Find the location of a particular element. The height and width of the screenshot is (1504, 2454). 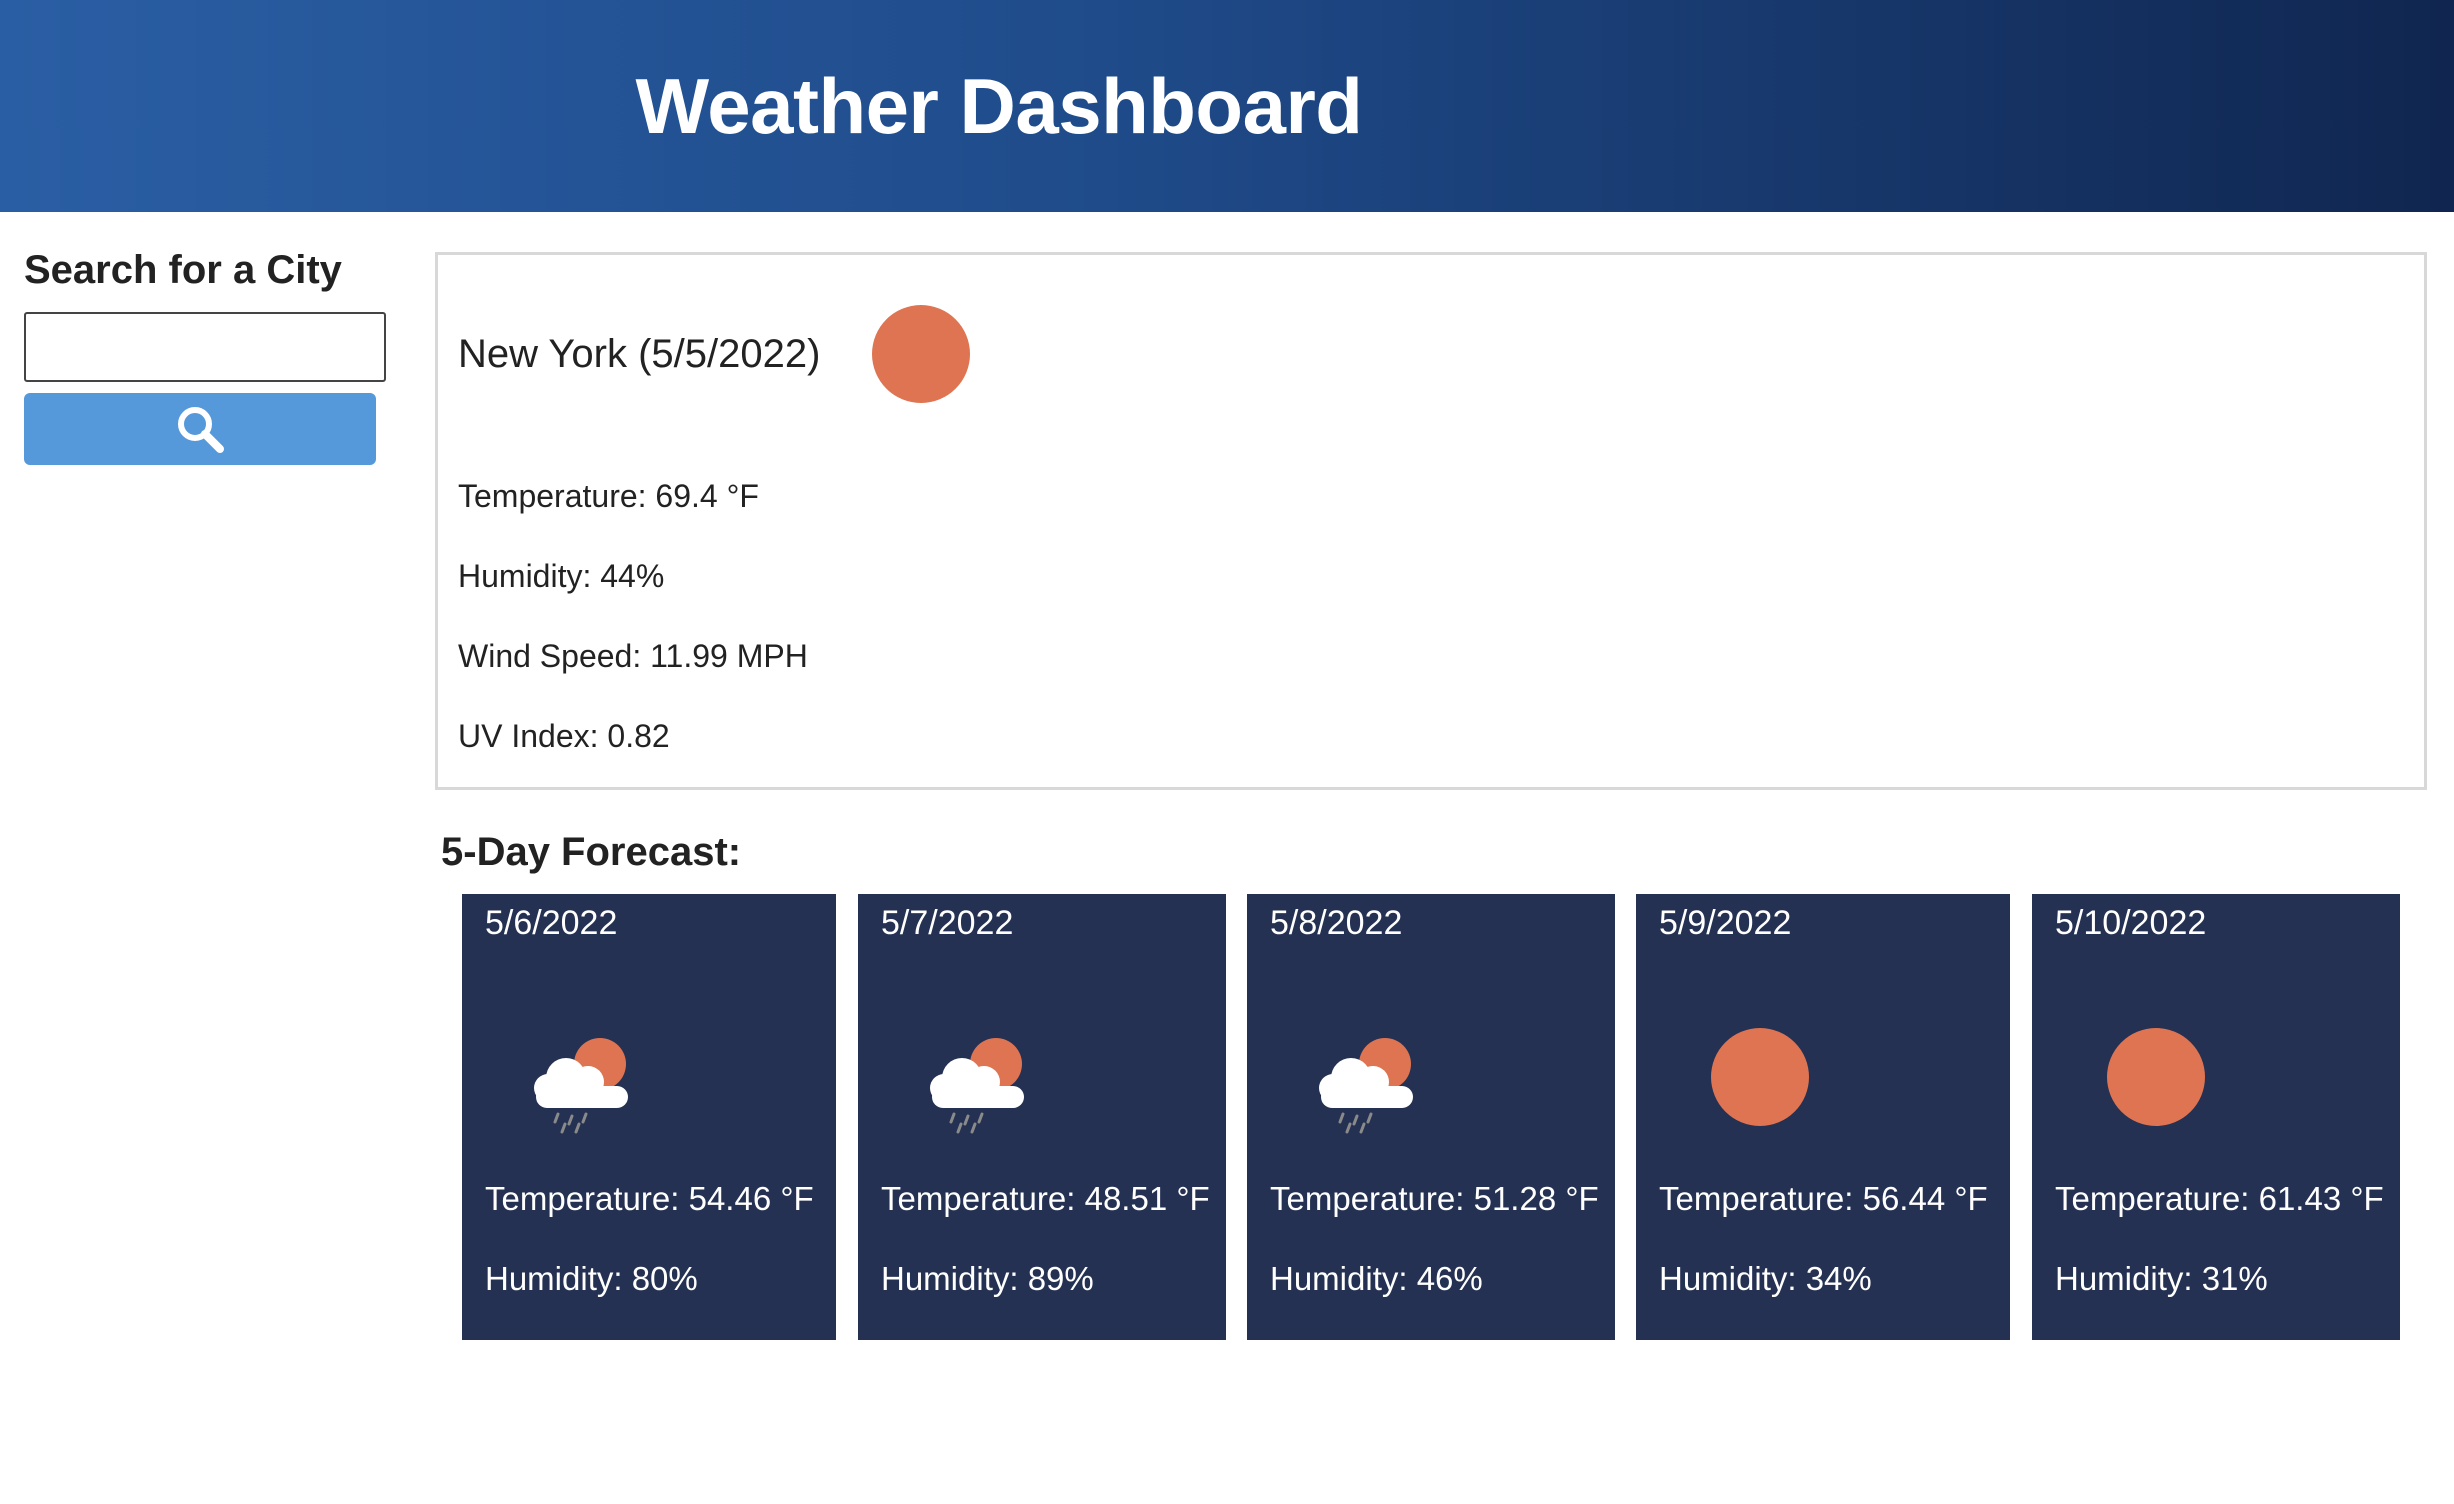

forecast-temperature: Temperature: 56.44 °F is located at coordinates (1823, 1198).